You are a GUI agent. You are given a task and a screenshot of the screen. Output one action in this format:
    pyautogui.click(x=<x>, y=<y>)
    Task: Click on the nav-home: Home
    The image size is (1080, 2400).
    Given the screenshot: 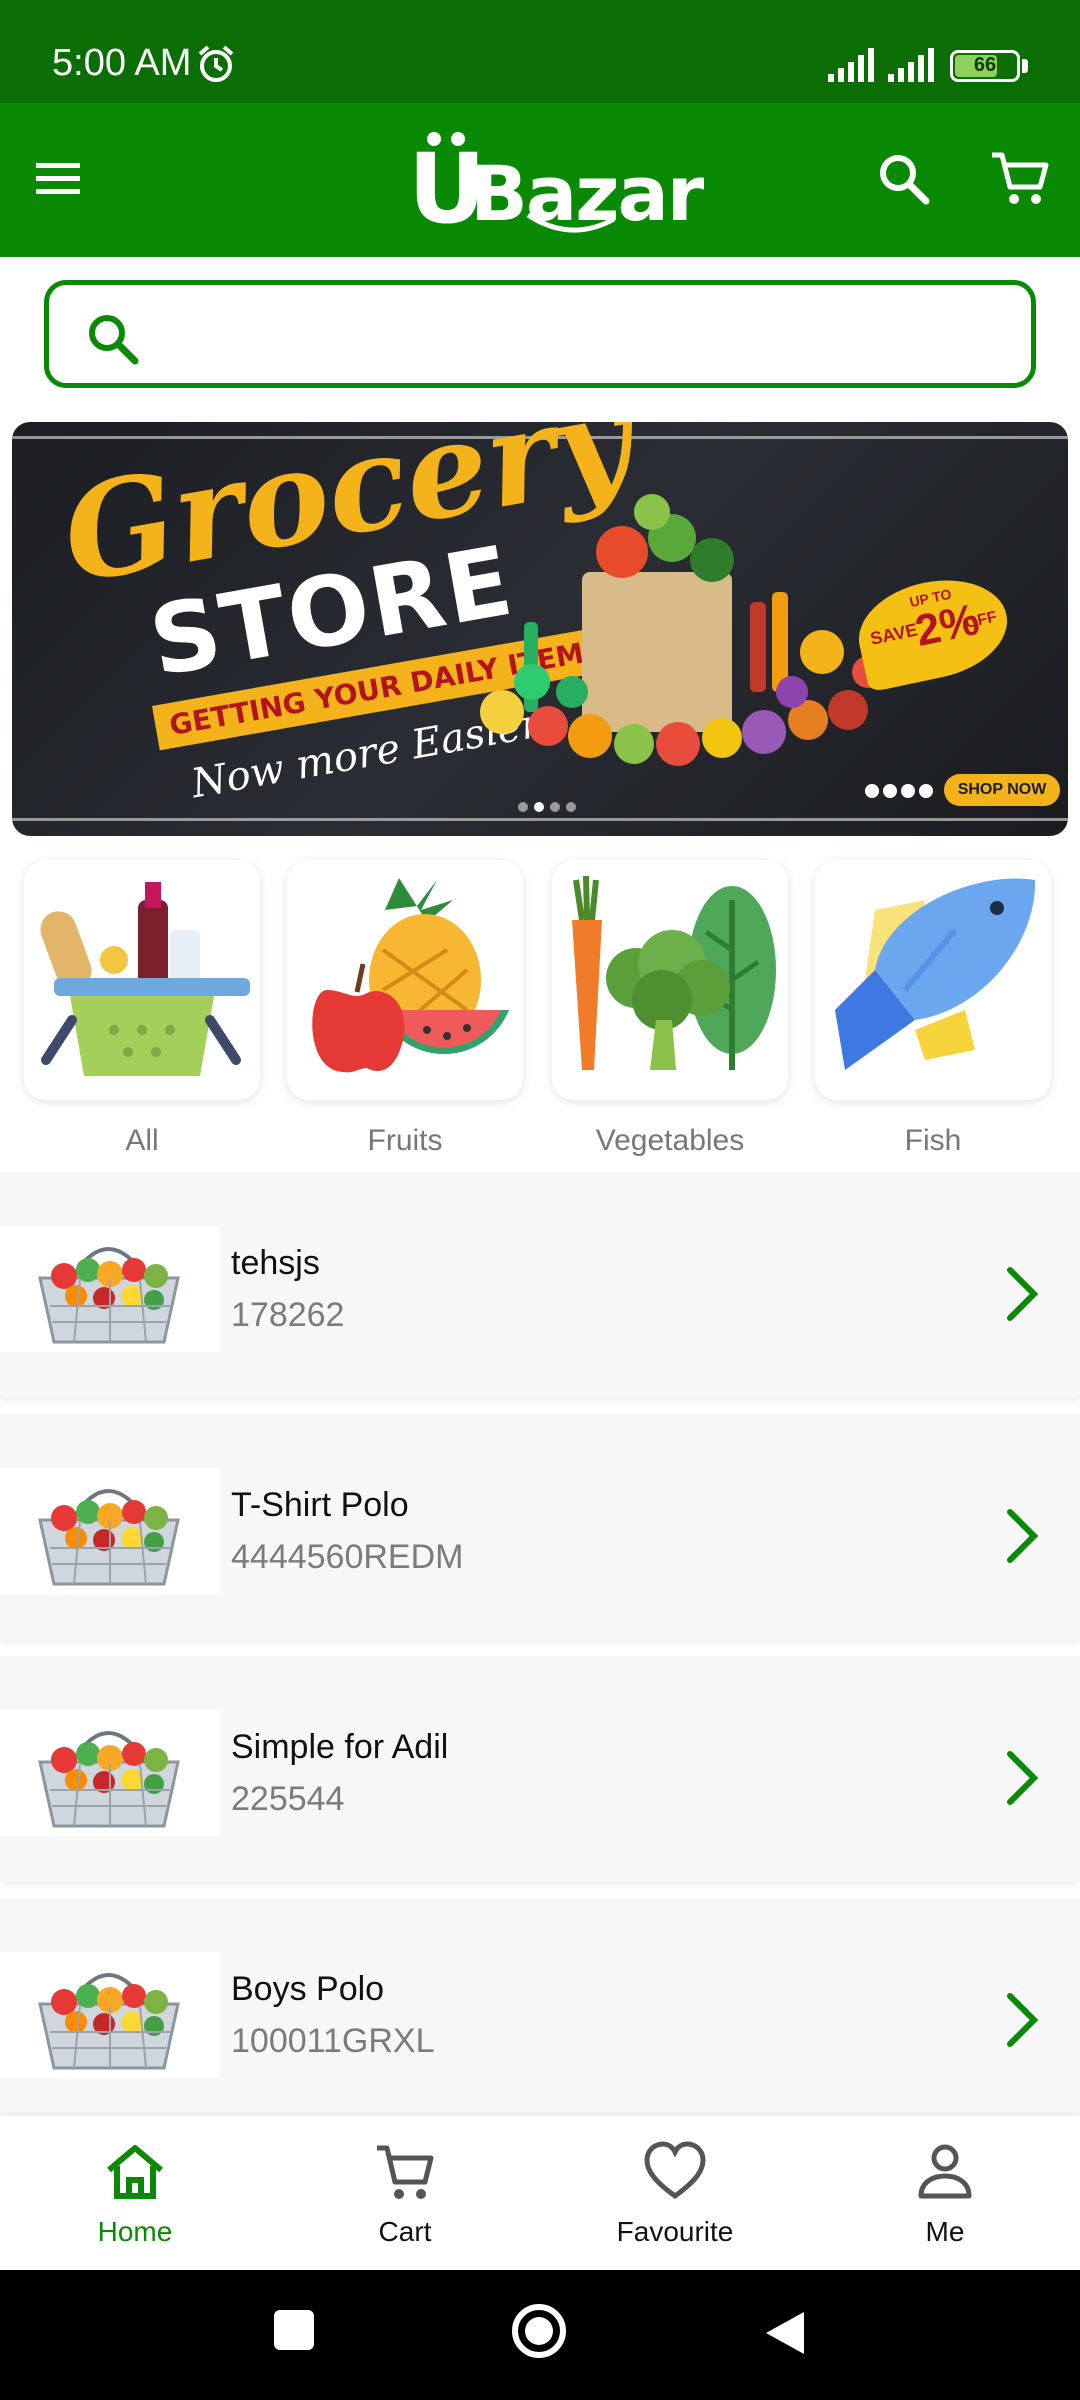 What is the action you would take?
    pyautogui.click(x=135, y=2193)
    